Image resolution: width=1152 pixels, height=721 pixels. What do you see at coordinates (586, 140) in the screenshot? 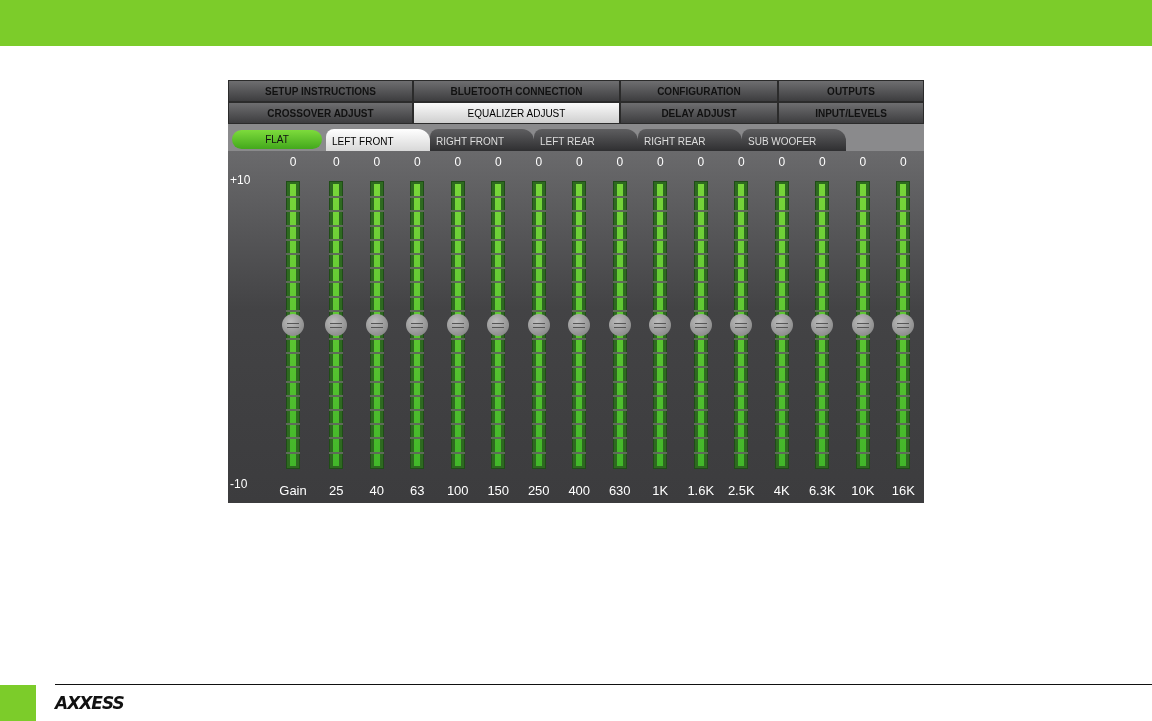
I see `channel-tab: LEFT REAR` at bounding box center [586, 140].